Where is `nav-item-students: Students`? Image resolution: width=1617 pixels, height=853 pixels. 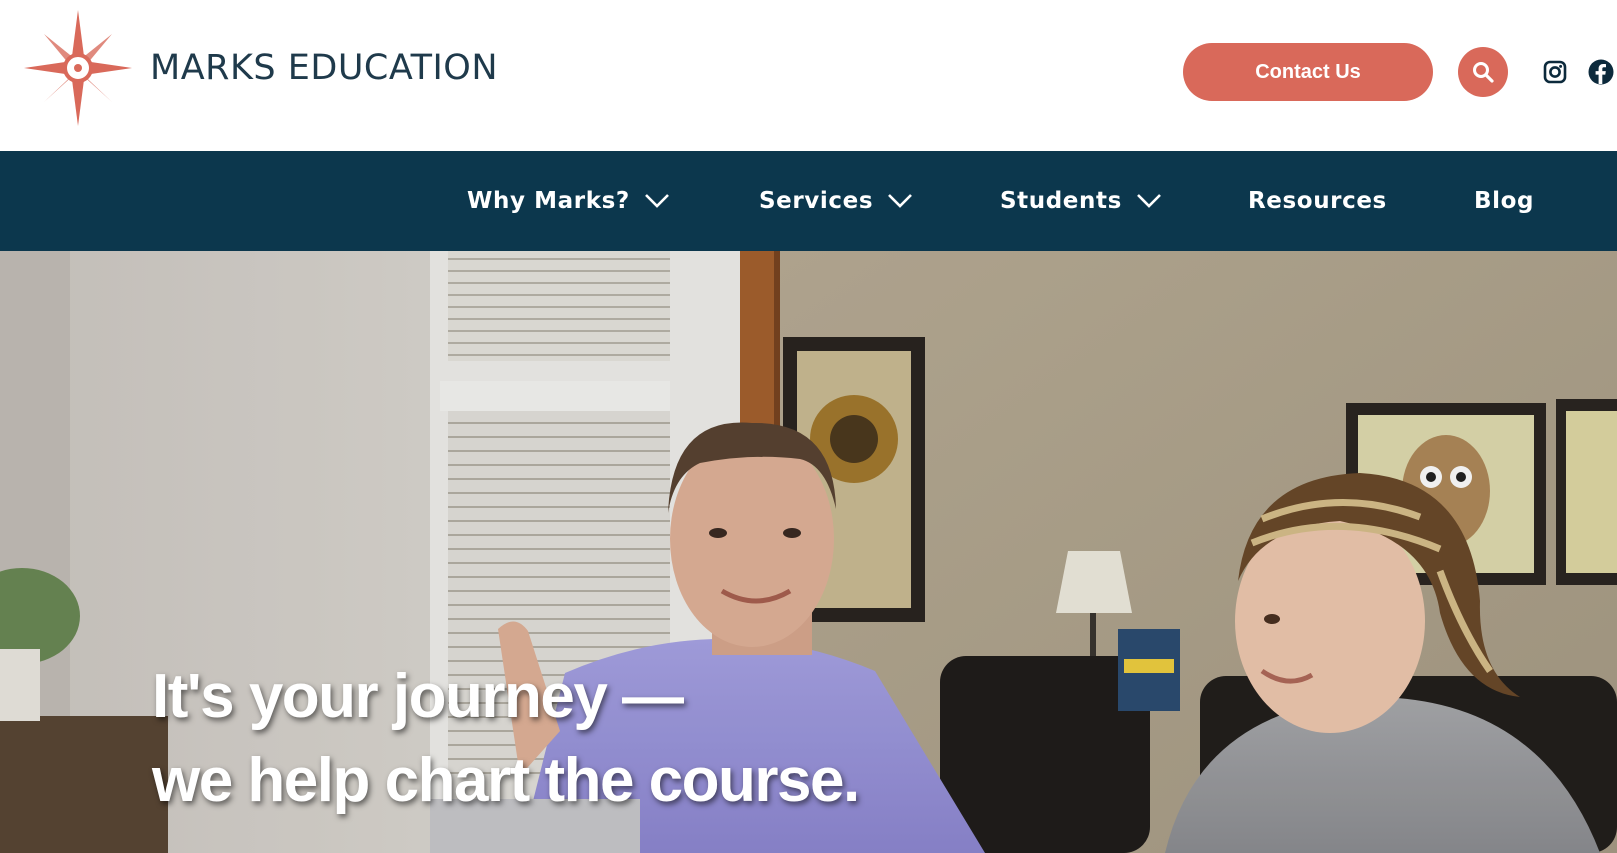
nav-item-students: Students is located at coordinates (1081, 201).